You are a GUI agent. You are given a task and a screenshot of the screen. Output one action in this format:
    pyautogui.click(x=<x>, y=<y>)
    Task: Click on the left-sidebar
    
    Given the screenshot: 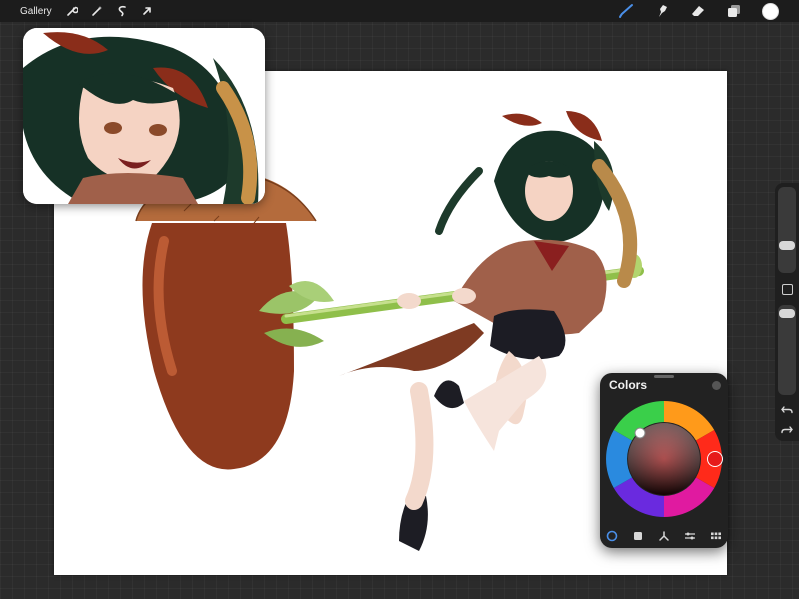 What is the action you would take?
    pyautogui.click(x=787, y=312)
    